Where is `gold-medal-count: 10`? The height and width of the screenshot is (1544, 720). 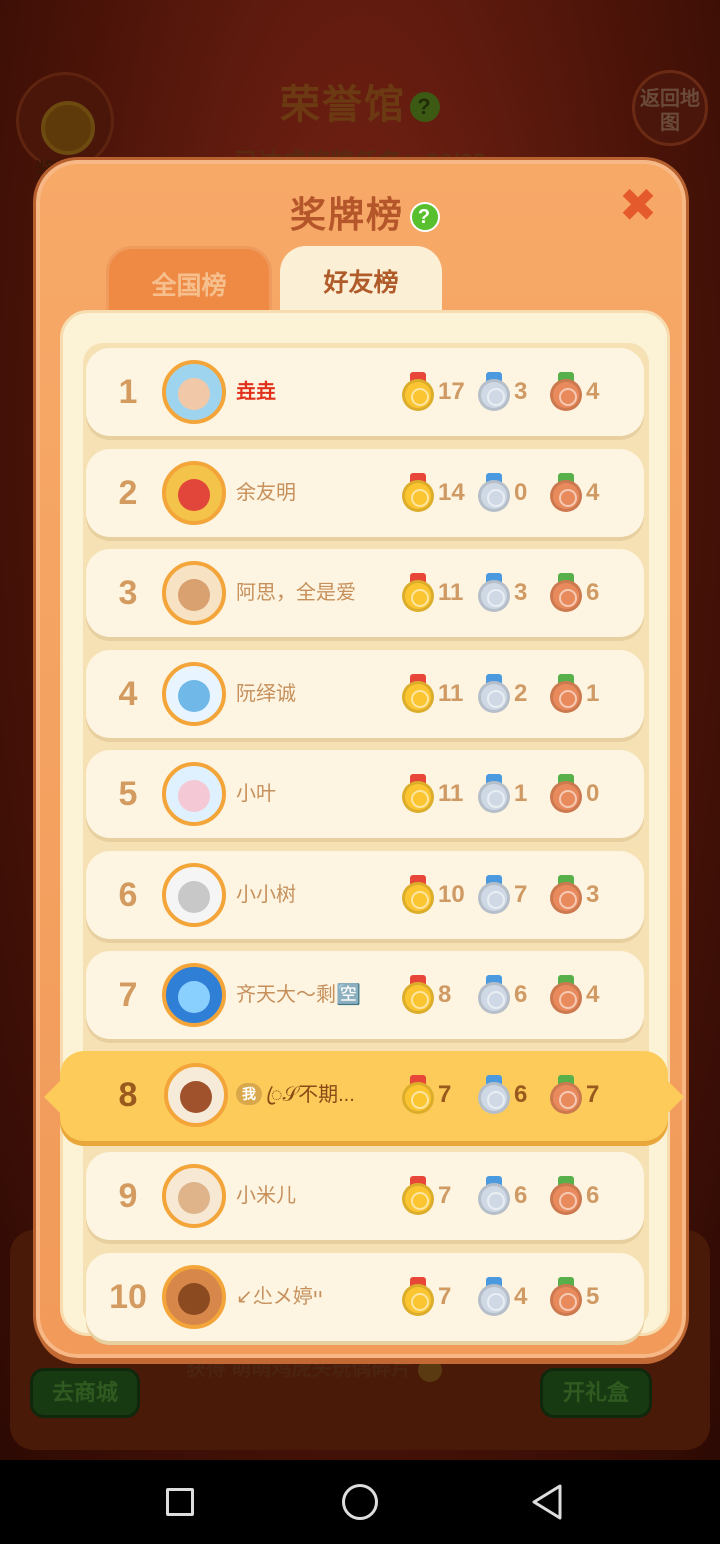 gold-medal-count: 10 is located at coordinates (451, 894).